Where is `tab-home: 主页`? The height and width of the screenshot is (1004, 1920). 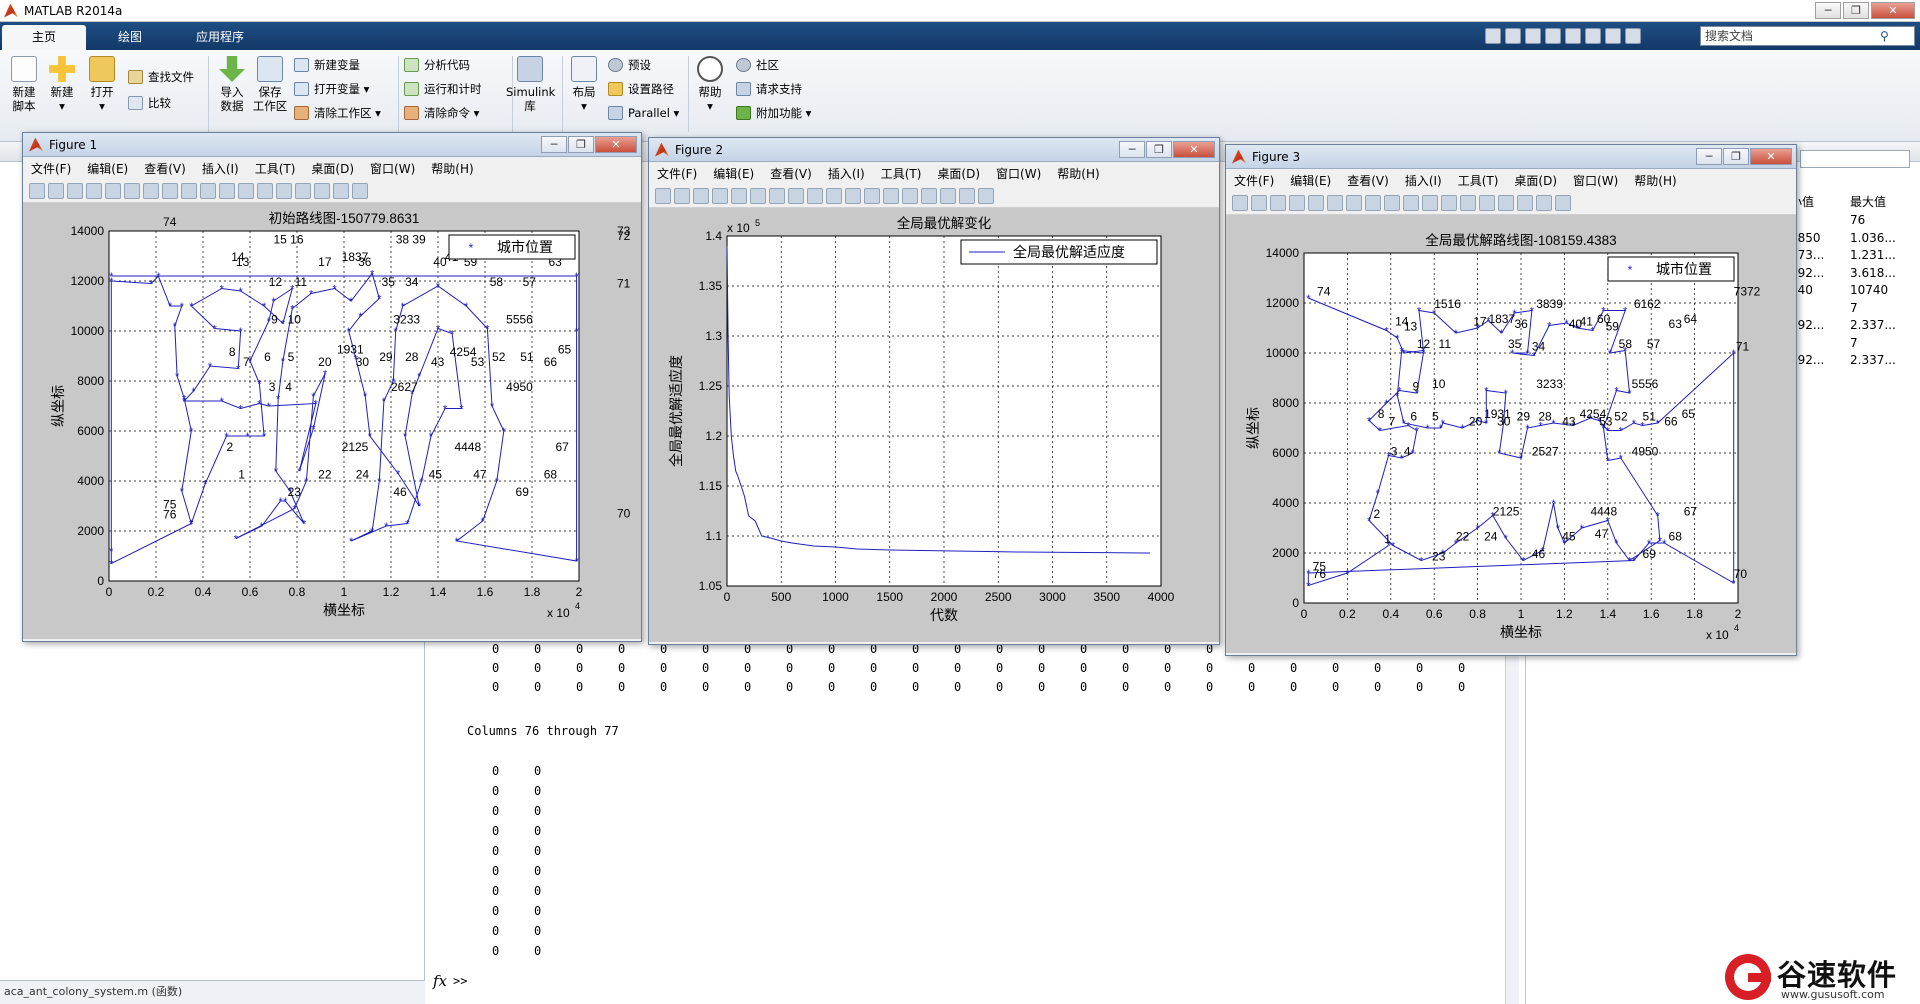 tab-home: 主页 is located at coordinates (44, 37).